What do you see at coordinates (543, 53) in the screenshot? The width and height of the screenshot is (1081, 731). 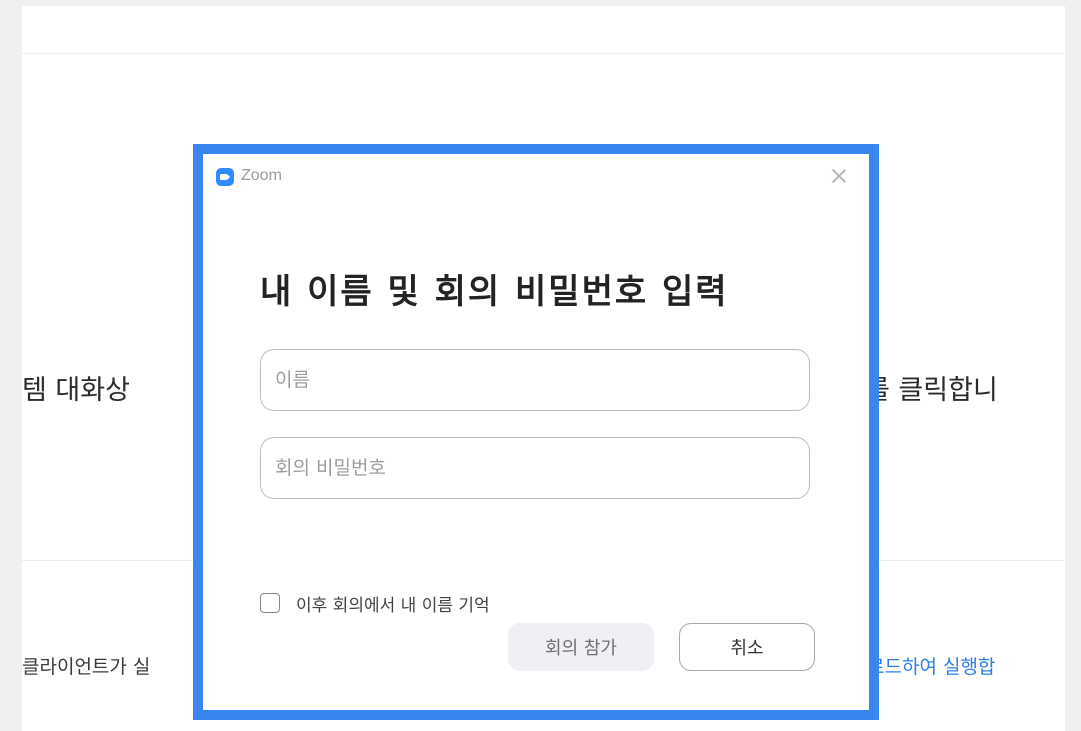 I see `divider` at bounding box center [543, 53].